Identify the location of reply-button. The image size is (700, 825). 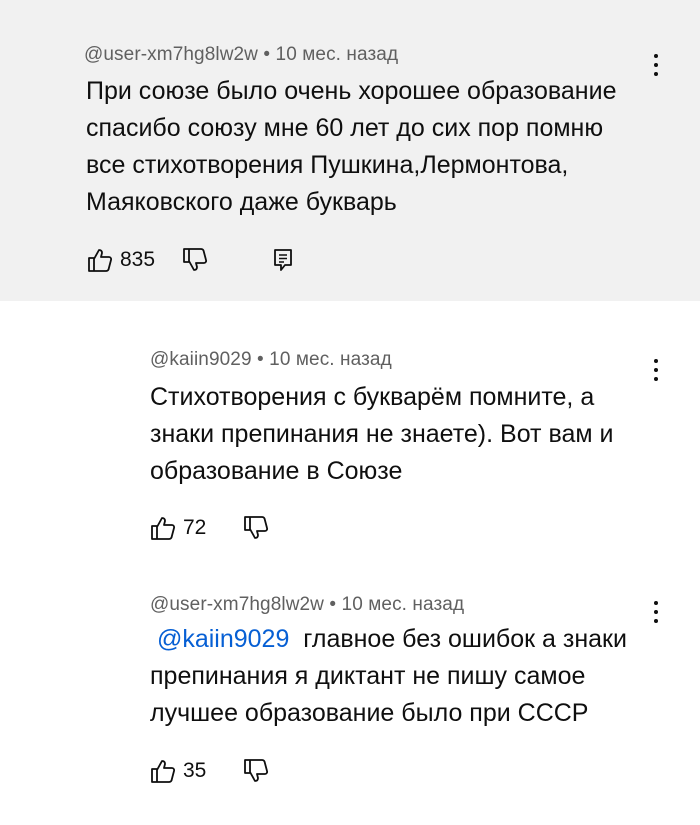
(283, 260).